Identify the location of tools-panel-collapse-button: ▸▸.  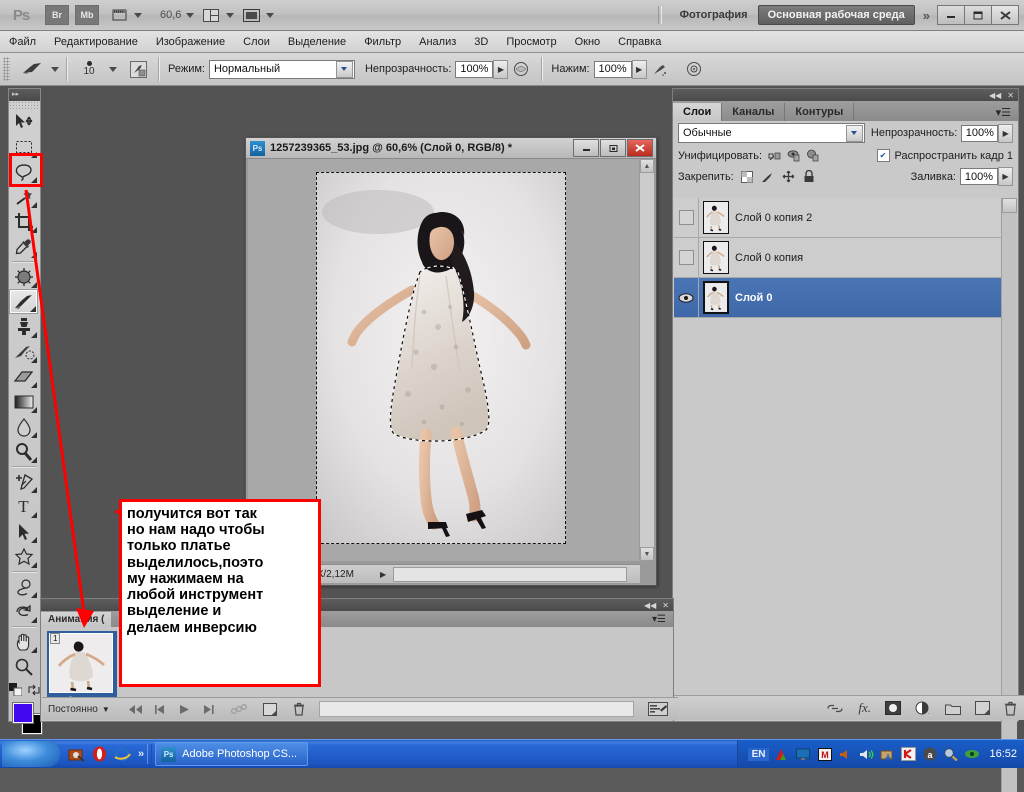
(24, 95).